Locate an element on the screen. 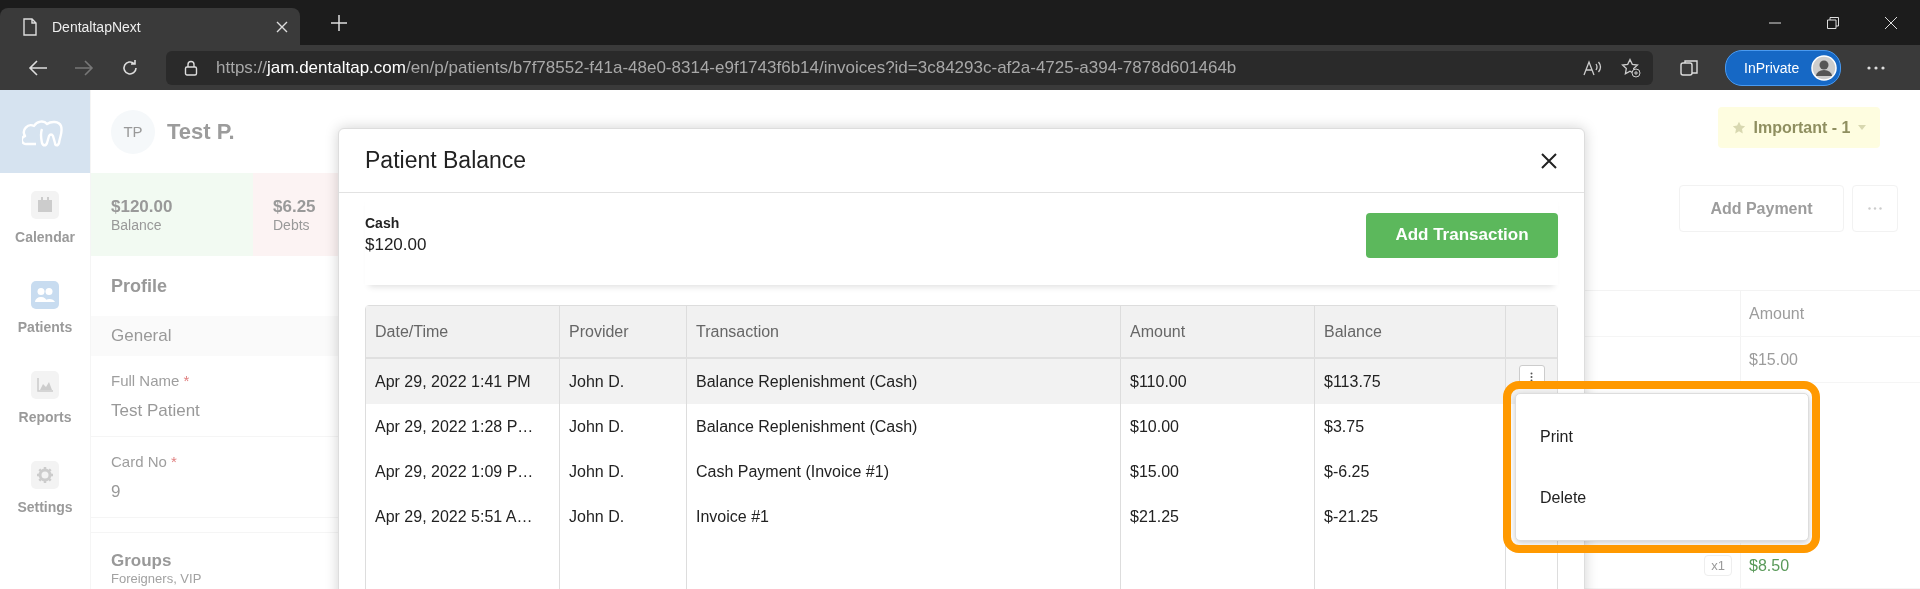 This screenshot has width=1920, height=589. table-cell: $3.75 is located at coordinates (1410, 426).